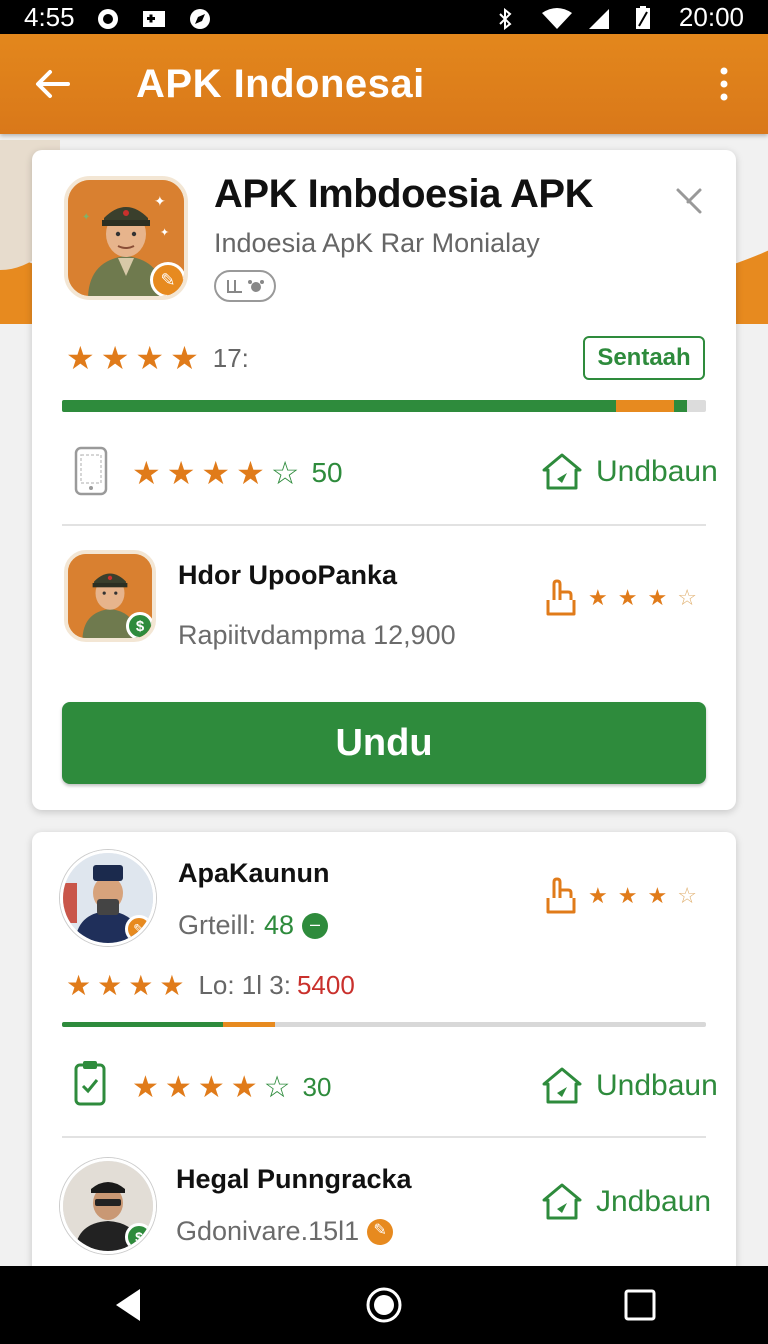  Describe the element at coordinates (108, 17) in the screenshot. I see `sync-icon` at that location.